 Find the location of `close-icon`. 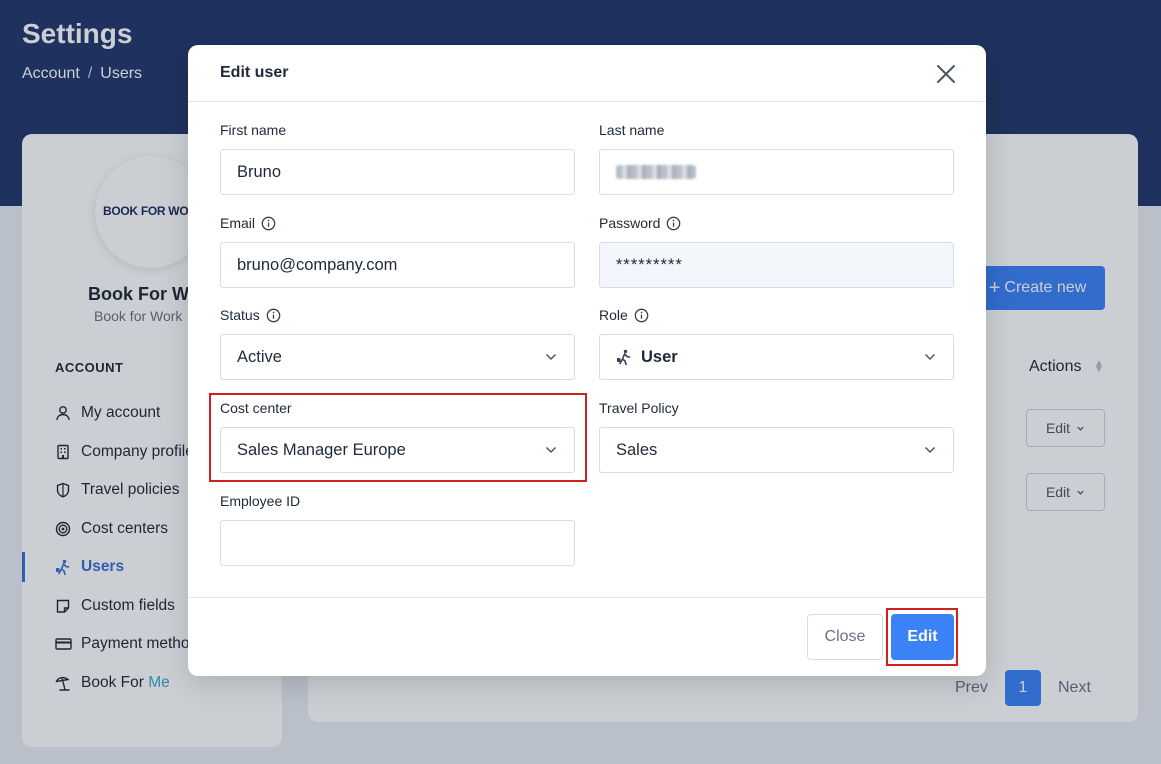

close-icon is located at coordinates (946, 74).